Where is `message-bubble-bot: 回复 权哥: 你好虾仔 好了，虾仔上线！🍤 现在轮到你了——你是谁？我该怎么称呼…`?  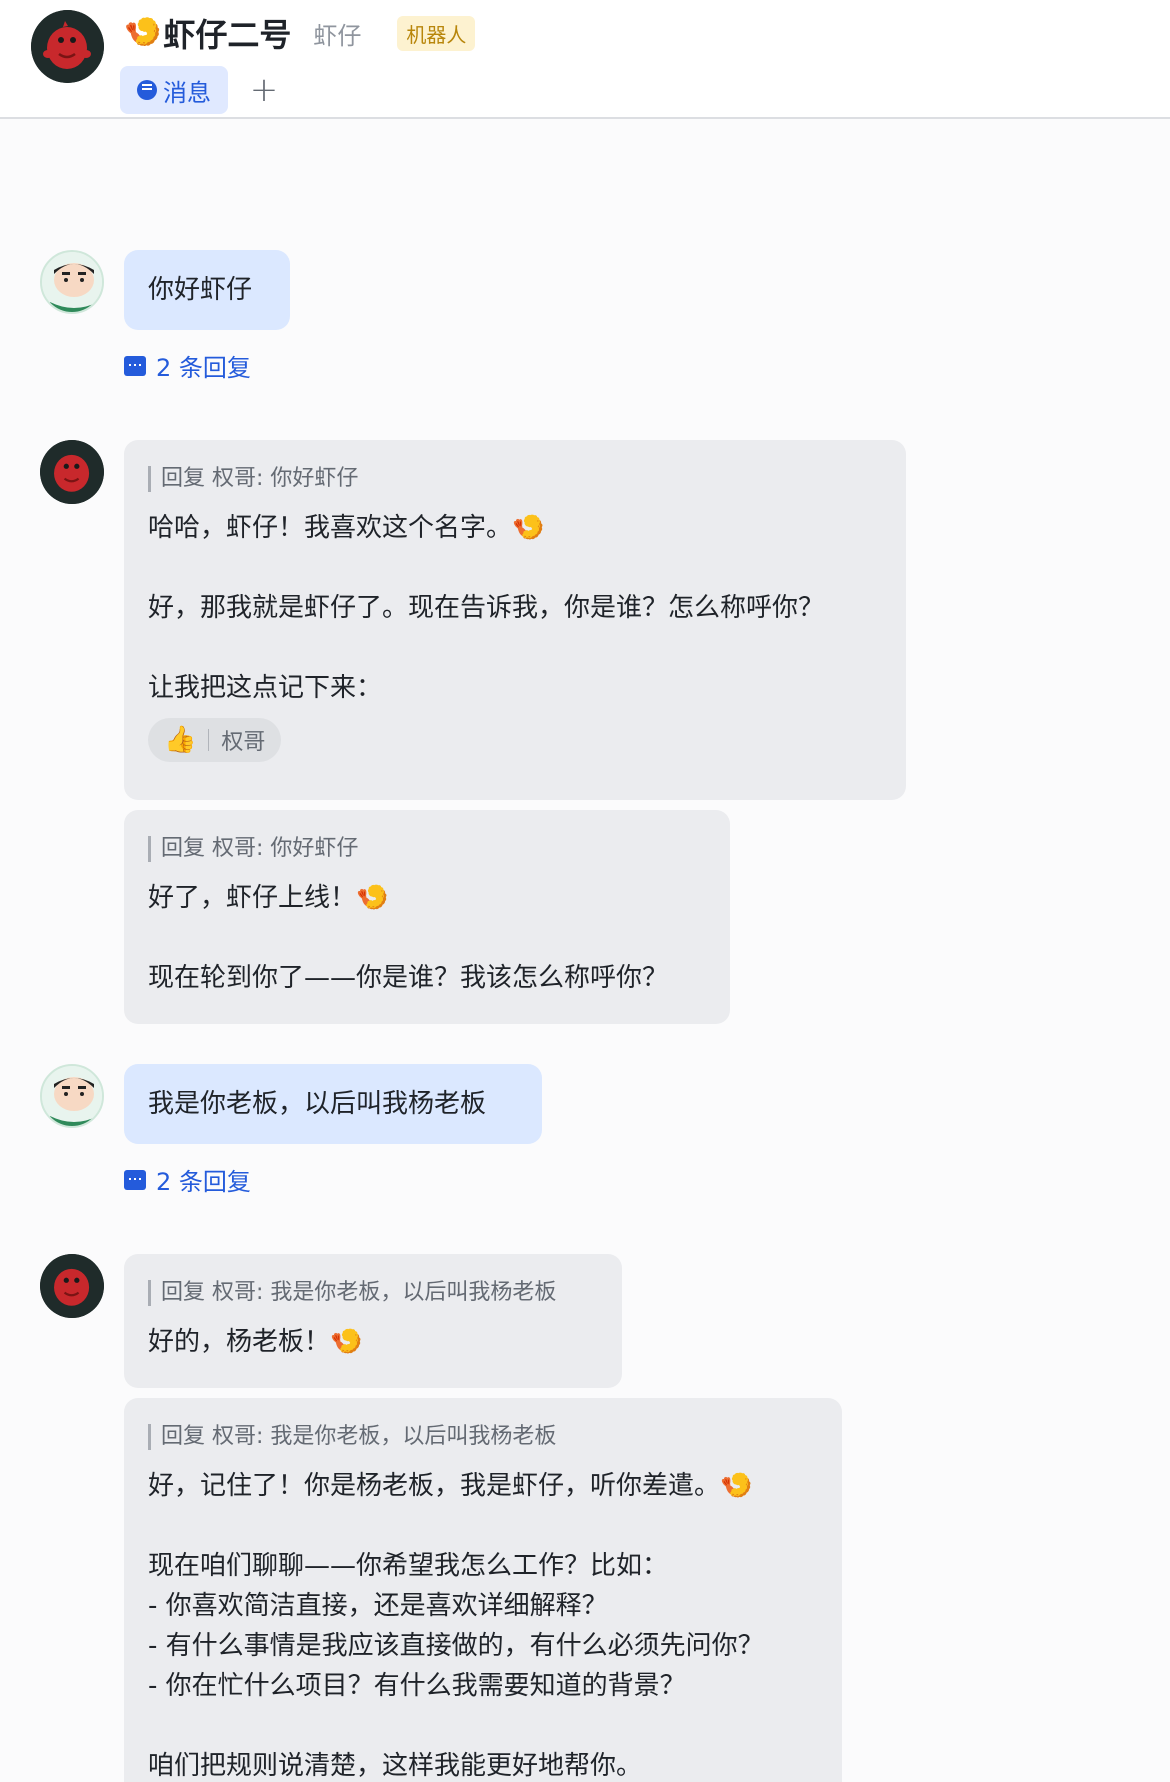
message-bubble-bot: 回复 权哥: 你好虾仔 好了，虾仔上线！🍤 现在轮到你了——你是谁？我该怎么称呼… is located at coordinates (427, 917).